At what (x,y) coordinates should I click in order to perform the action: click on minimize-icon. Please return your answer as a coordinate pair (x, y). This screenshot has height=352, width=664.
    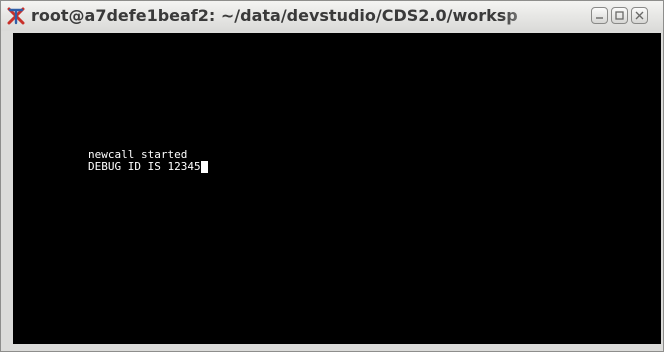
    Looking at the image, I should click on (599, 18).